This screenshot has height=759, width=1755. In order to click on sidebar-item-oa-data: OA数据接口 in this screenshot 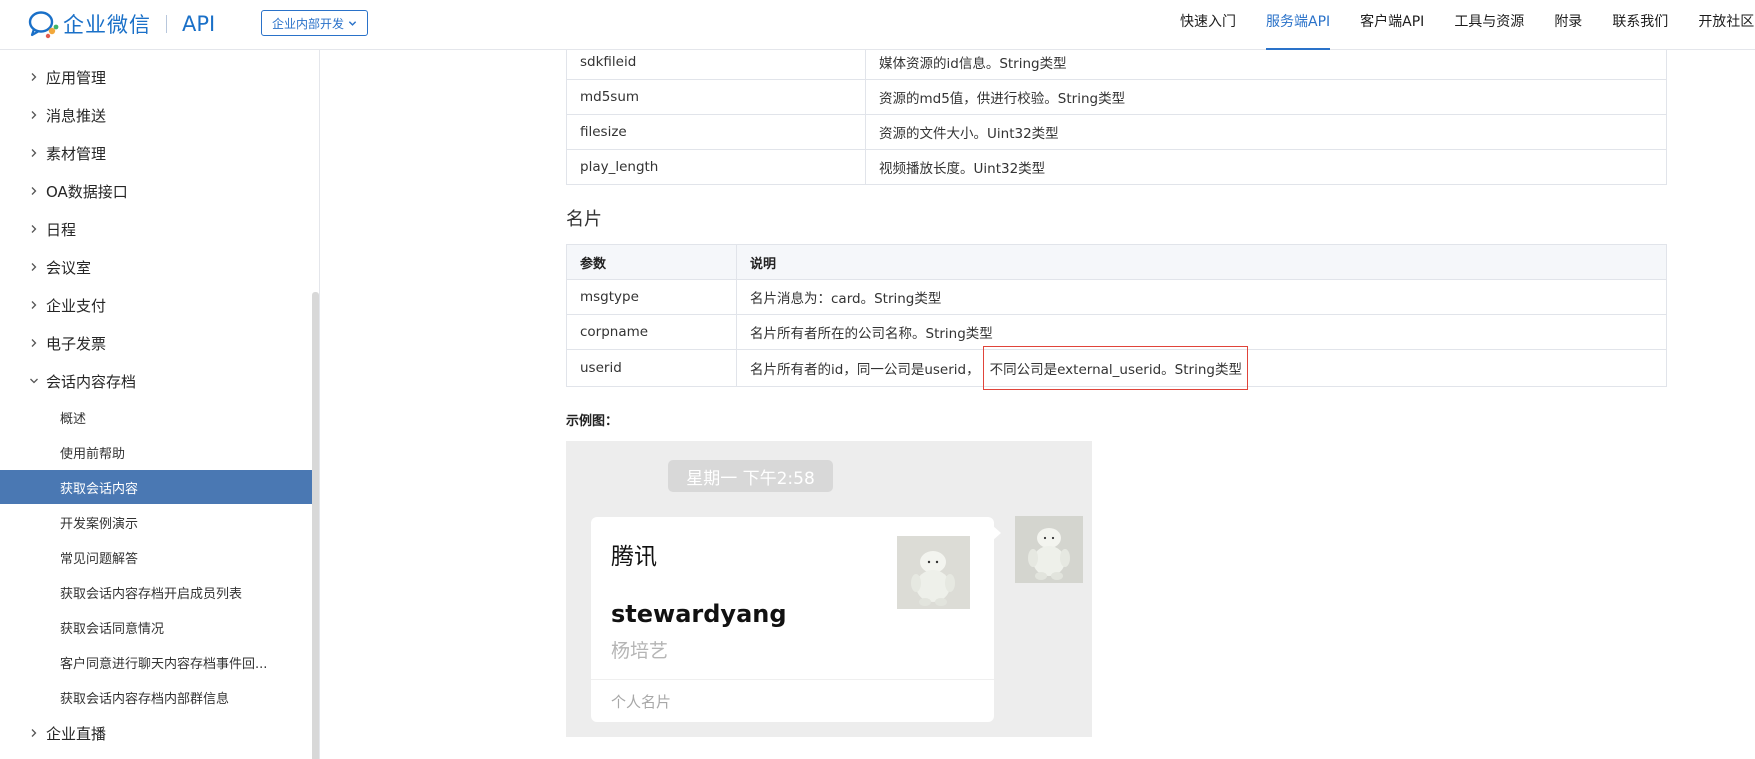, I will do `click(156, 191)`.